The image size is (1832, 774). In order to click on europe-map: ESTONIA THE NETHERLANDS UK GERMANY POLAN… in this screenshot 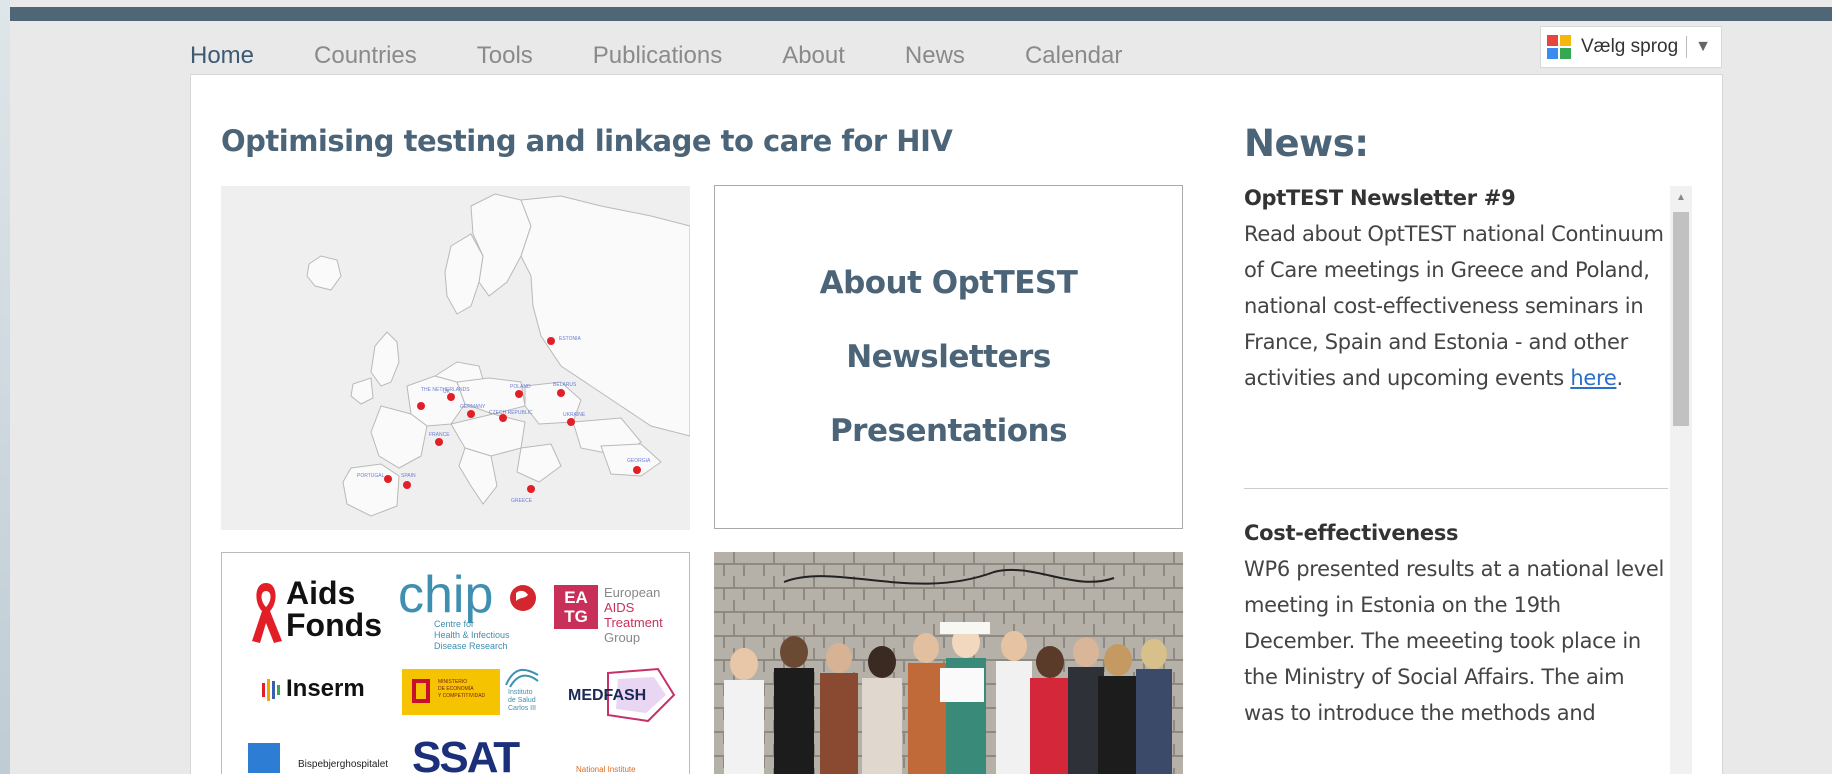, I will do `click(455, 358)`.